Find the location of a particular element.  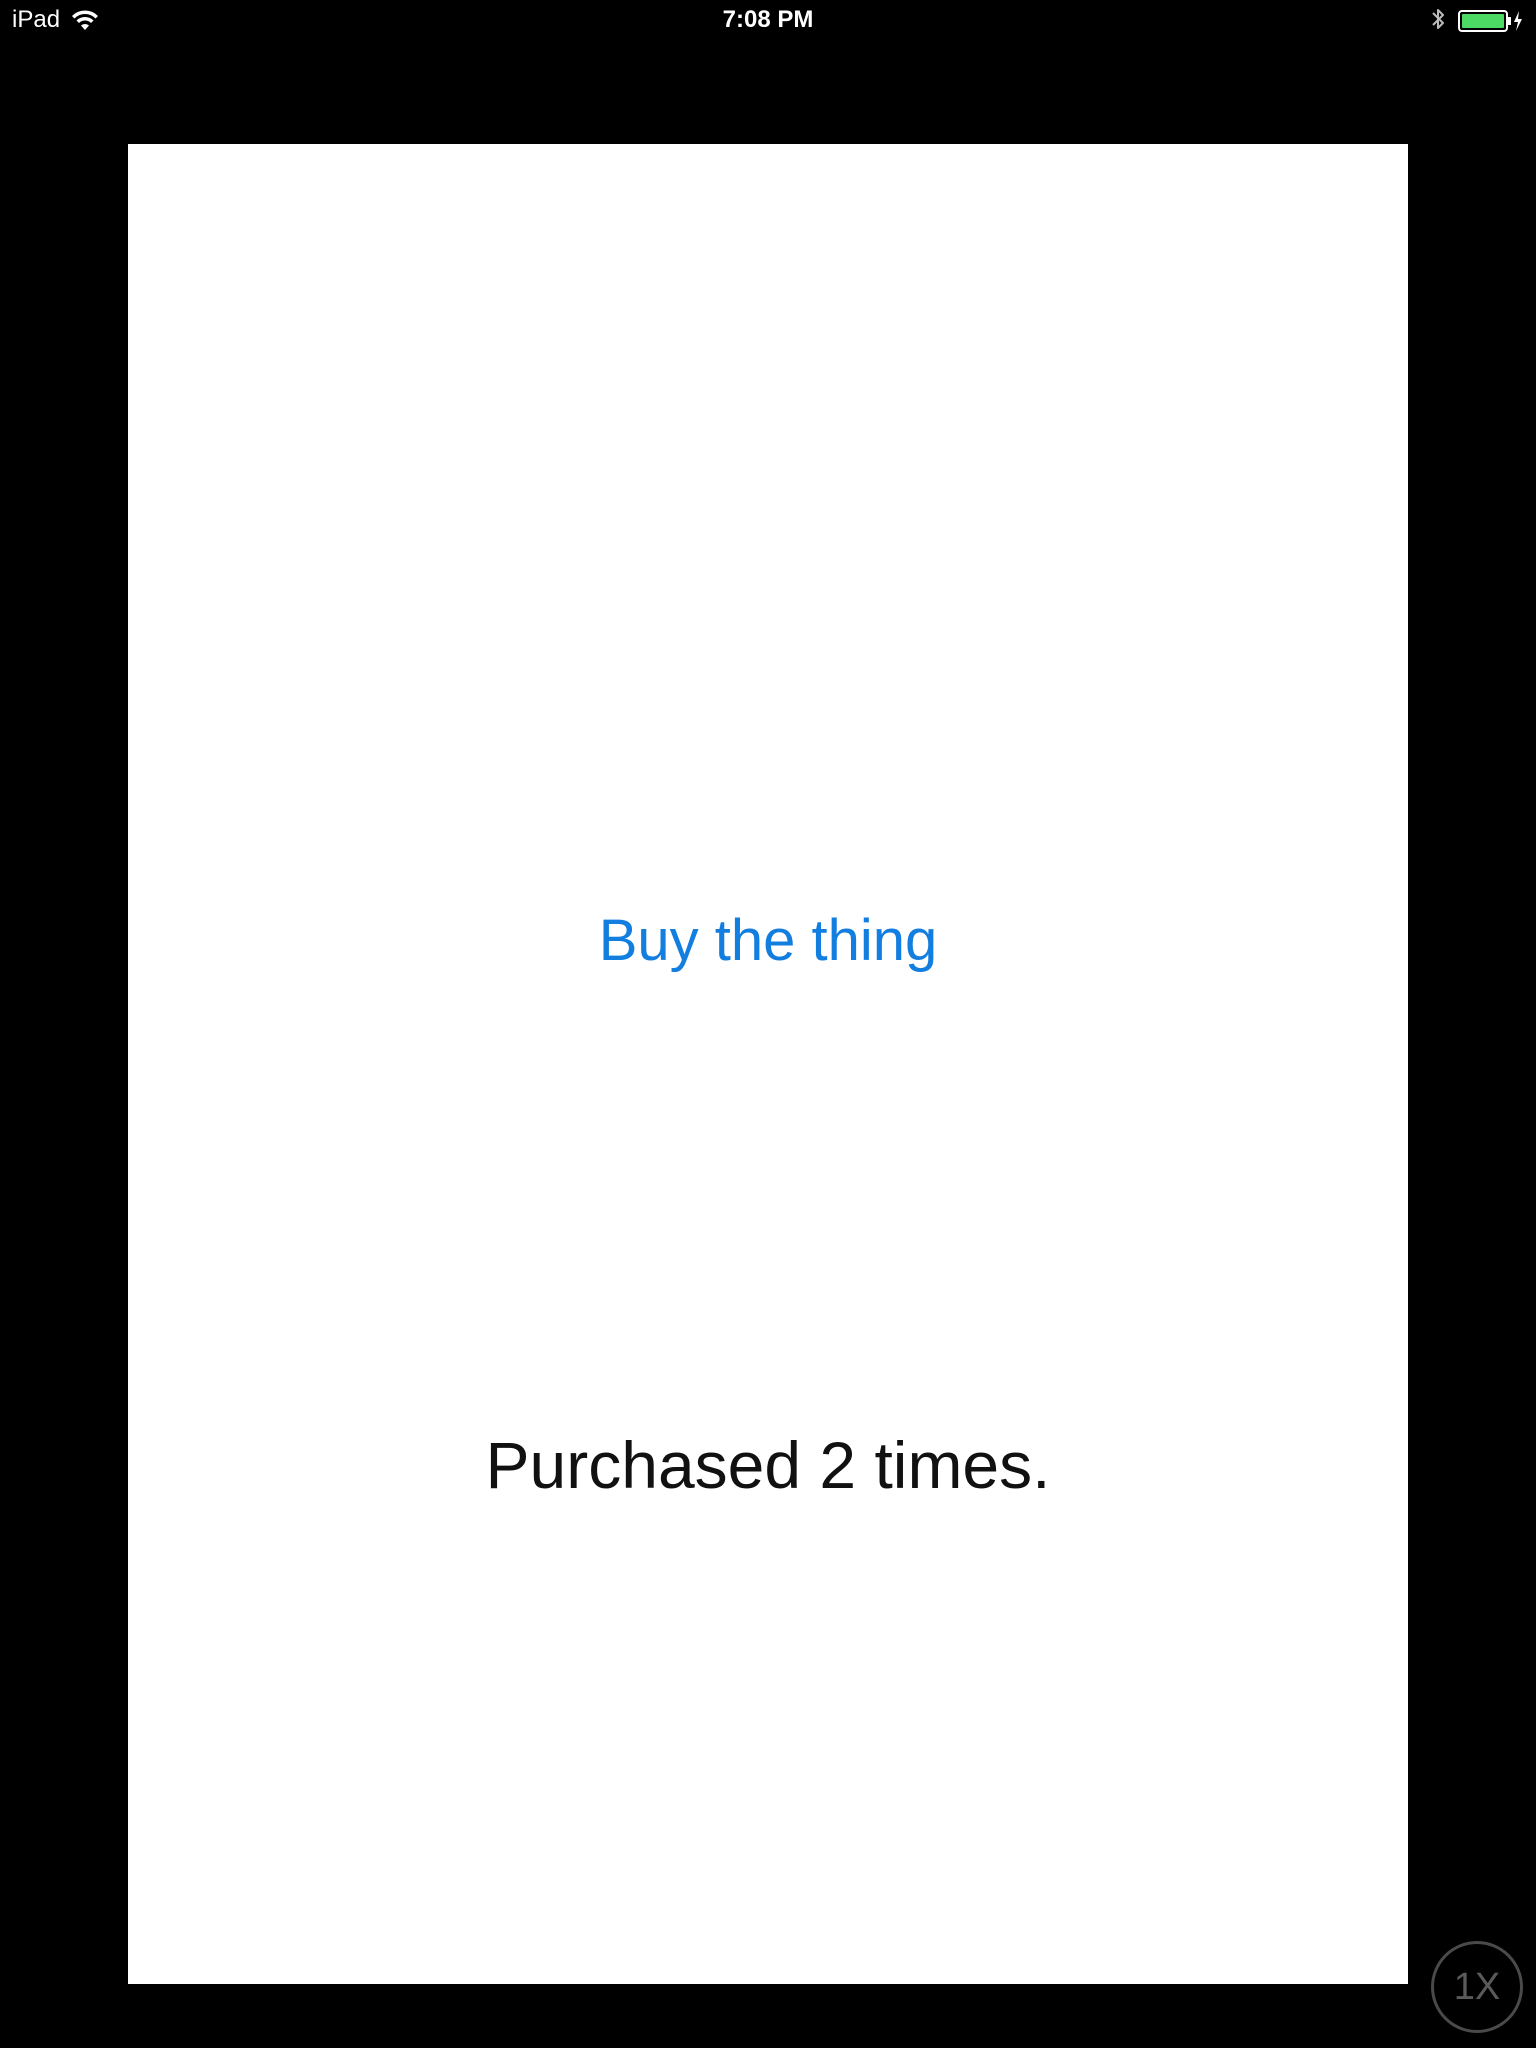

bluetooth-icon is located at coordinates (1438, 20).